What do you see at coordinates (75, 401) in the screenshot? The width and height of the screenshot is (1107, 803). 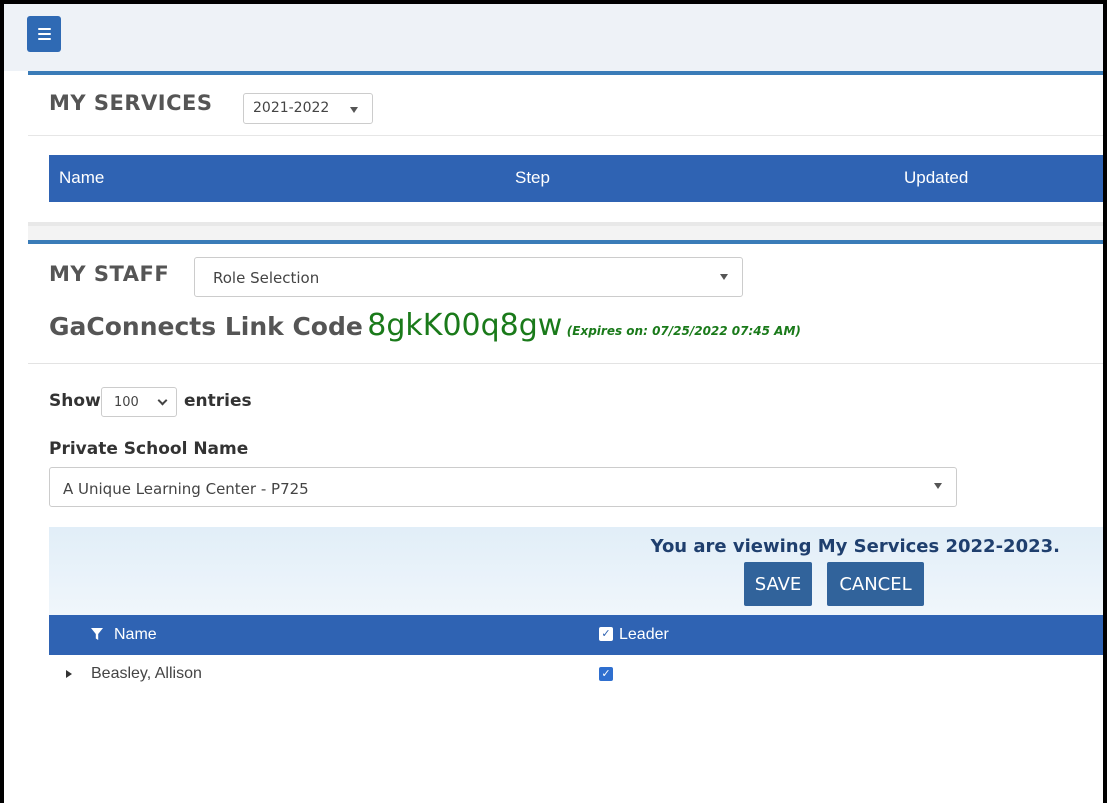 I see `show-label: Show` at bounding box center [75, 401].